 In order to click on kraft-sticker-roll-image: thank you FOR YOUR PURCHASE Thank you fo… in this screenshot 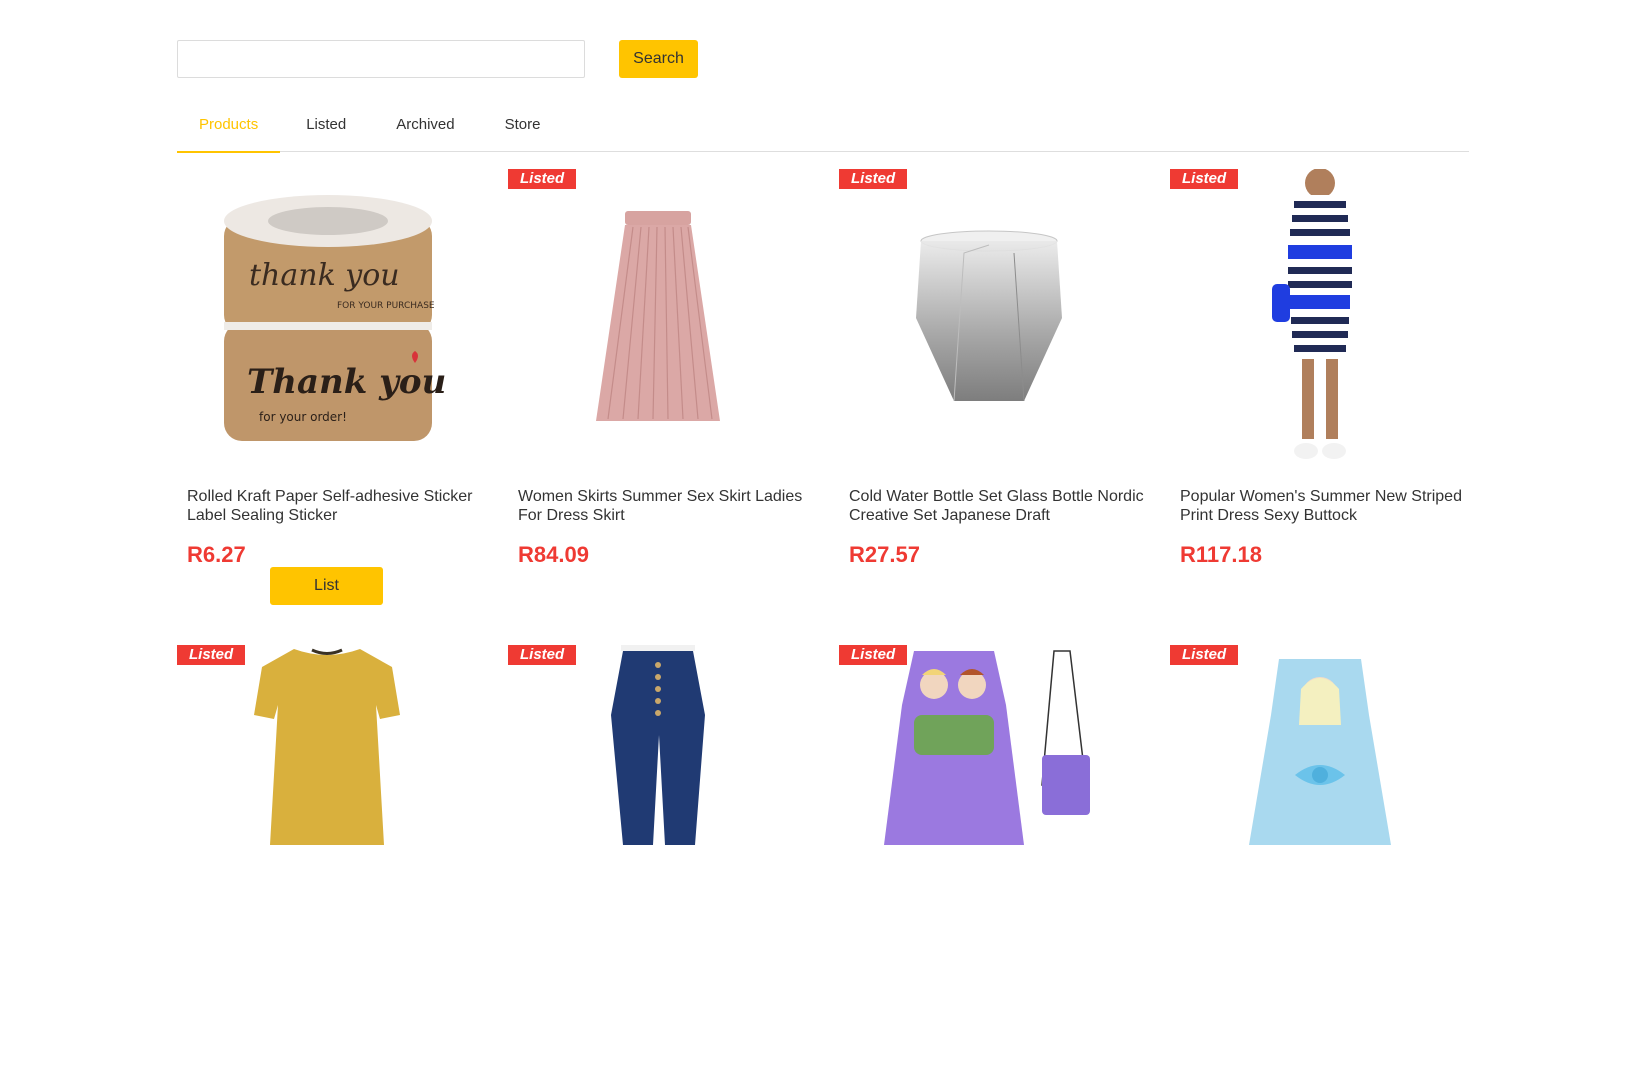, I will do `click(327, 318)`.